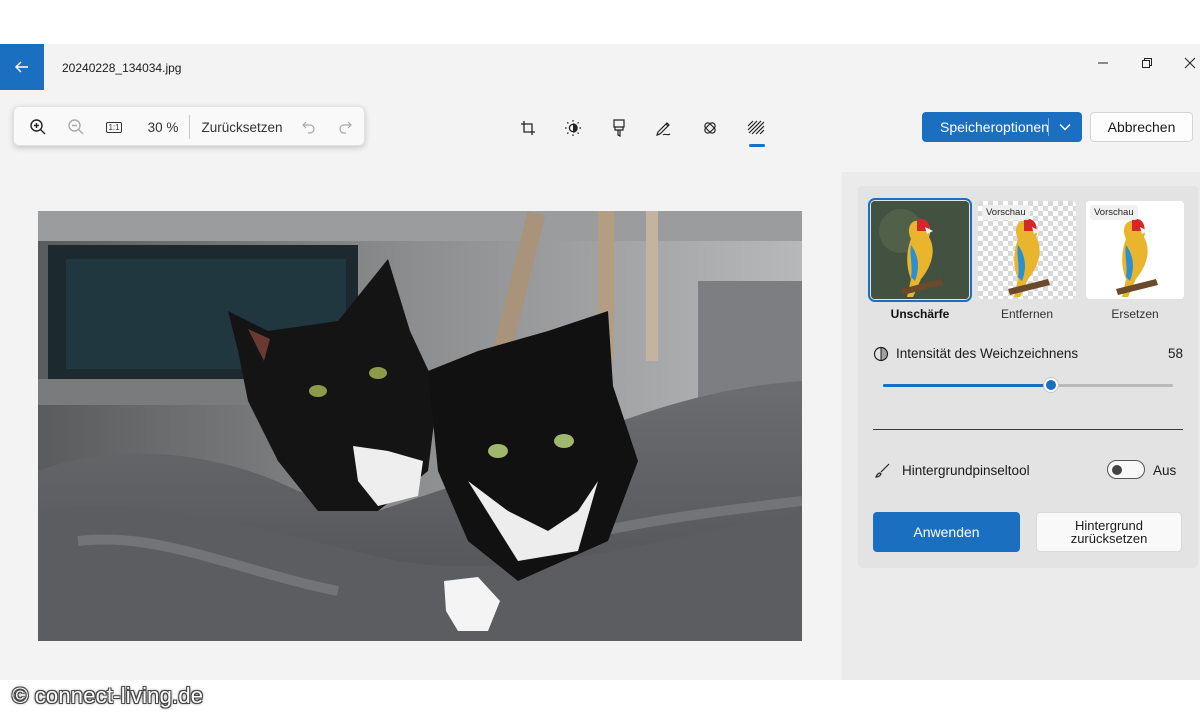 The image size is (1200, 720). I want to click on panel-divider, so click(1028, 429).